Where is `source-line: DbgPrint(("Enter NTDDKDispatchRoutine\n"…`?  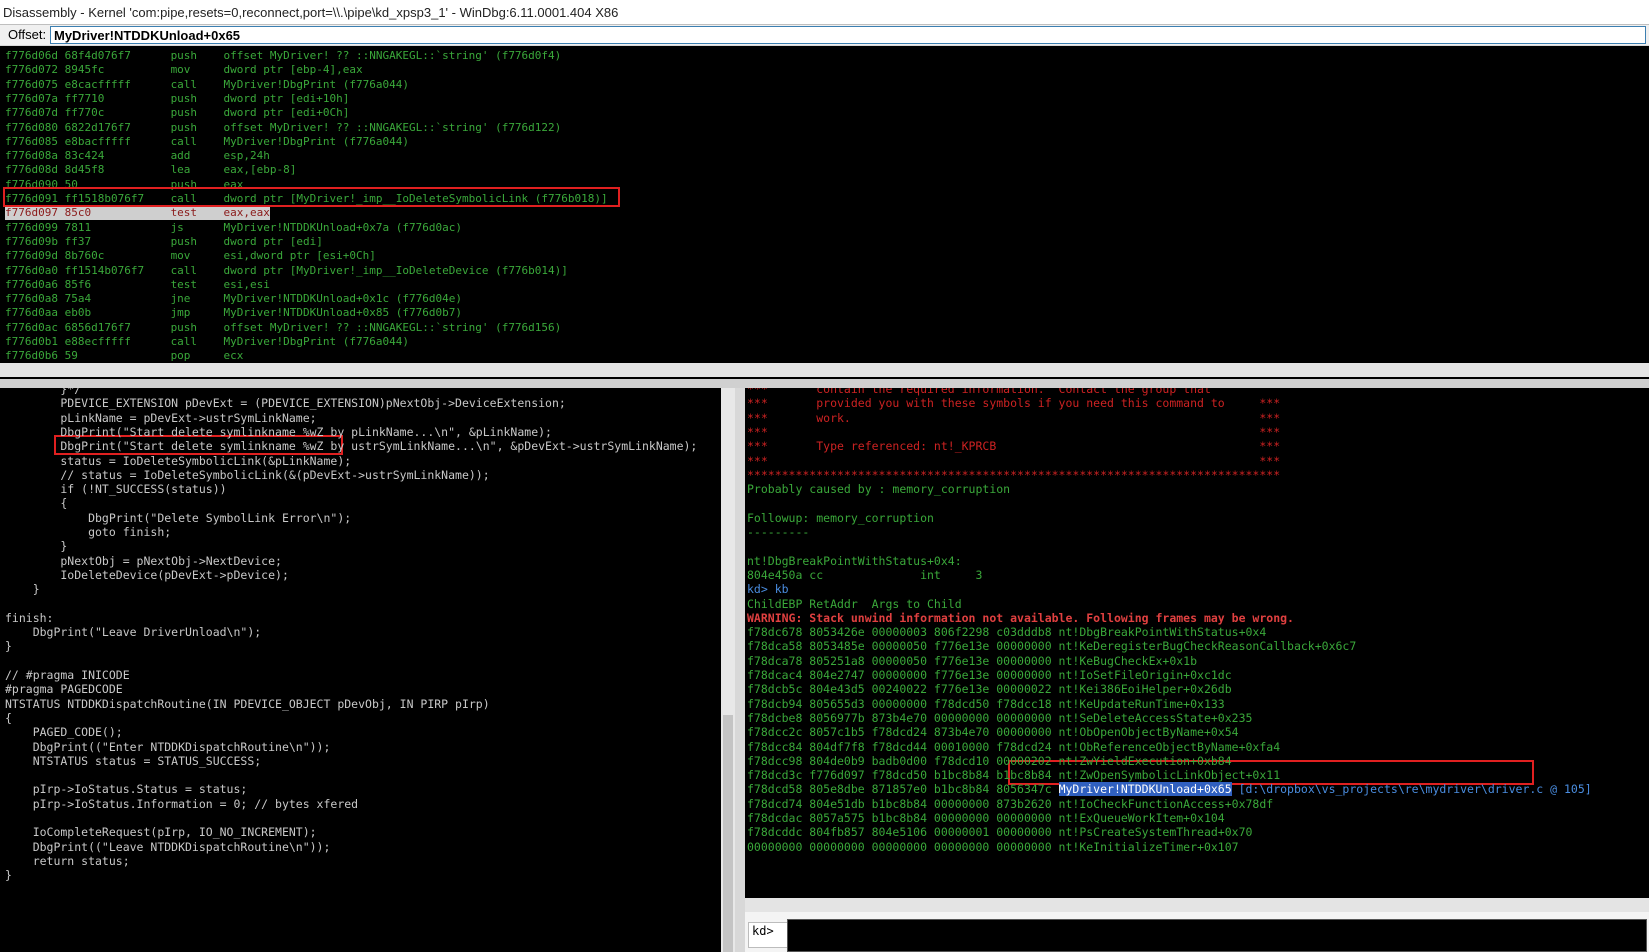
source-line: DbgPrint(("Enter NTDDKDispatchRoutine\n"… is located at coordinates (168, 747).